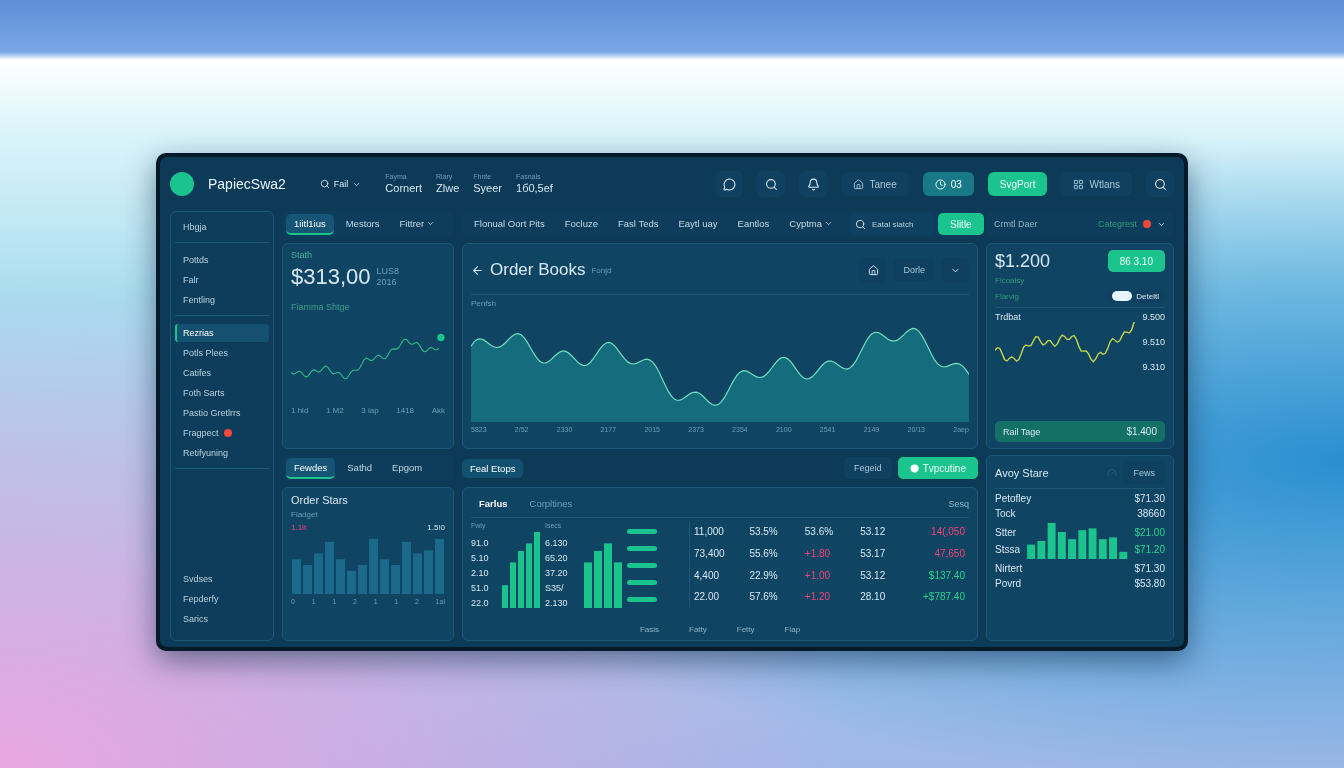  I want to click on table-cell-text: 2.10, so click(480, 573).